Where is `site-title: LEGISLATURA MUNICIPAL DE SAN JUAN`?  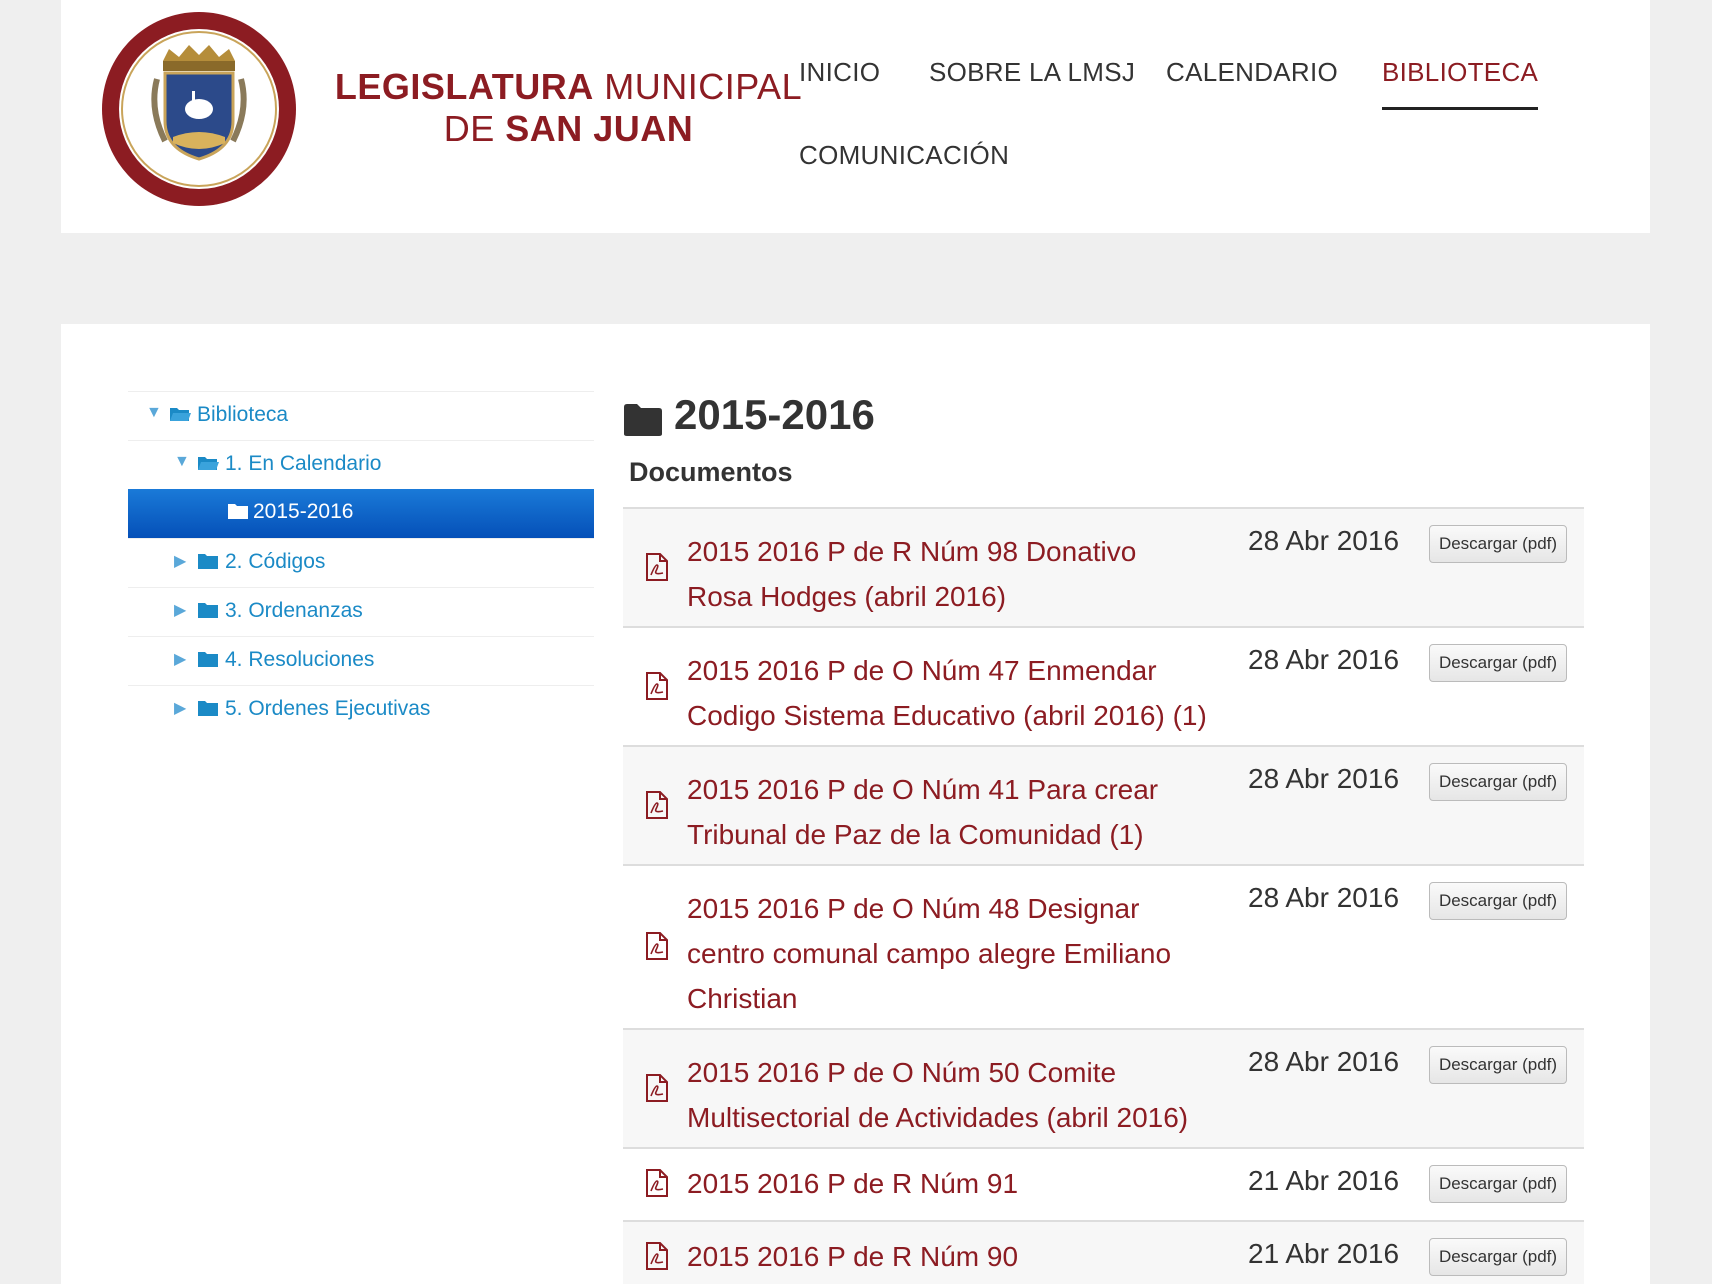 site-title: LEGISLATURA MUNICIPAL DE SAN JUAN is located at coordinates (568, 108).